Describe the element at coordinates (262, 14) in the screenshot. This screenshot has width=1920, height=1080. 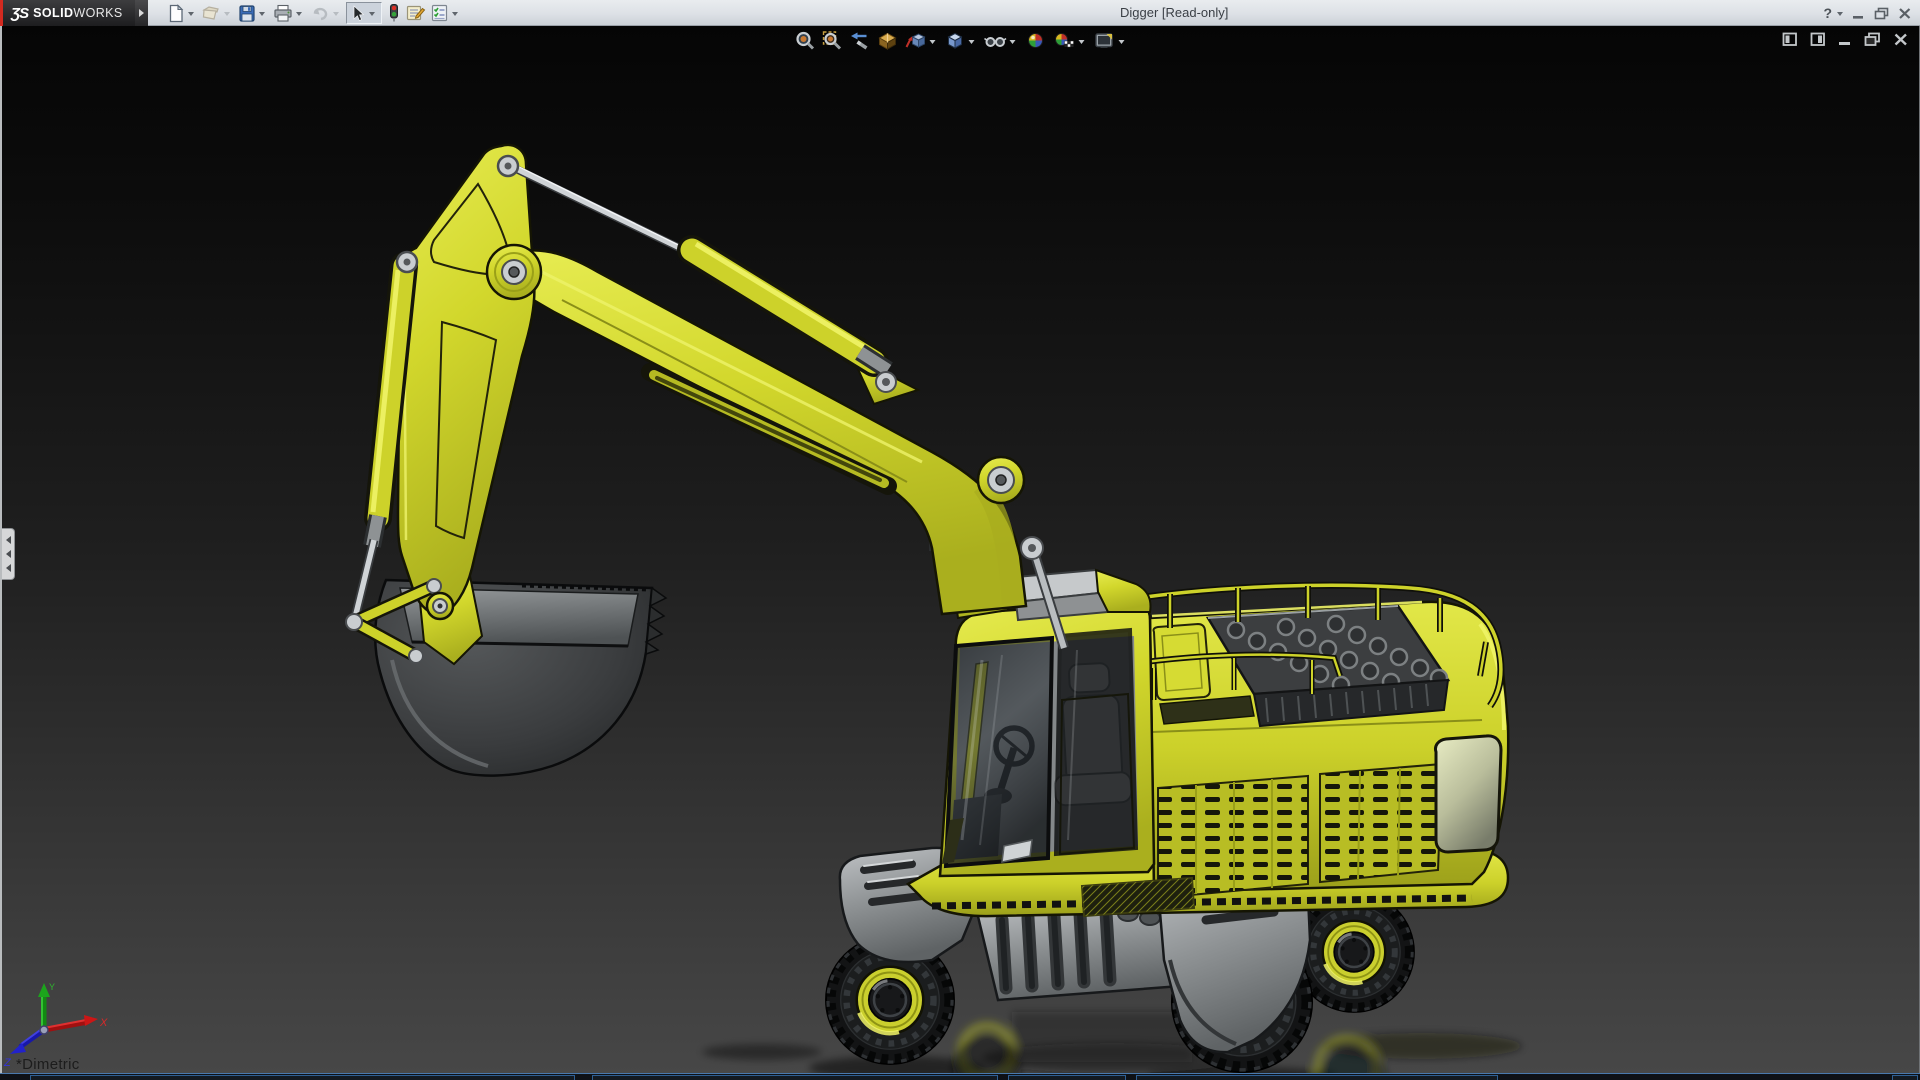
I see `save-dropdown` at that location.